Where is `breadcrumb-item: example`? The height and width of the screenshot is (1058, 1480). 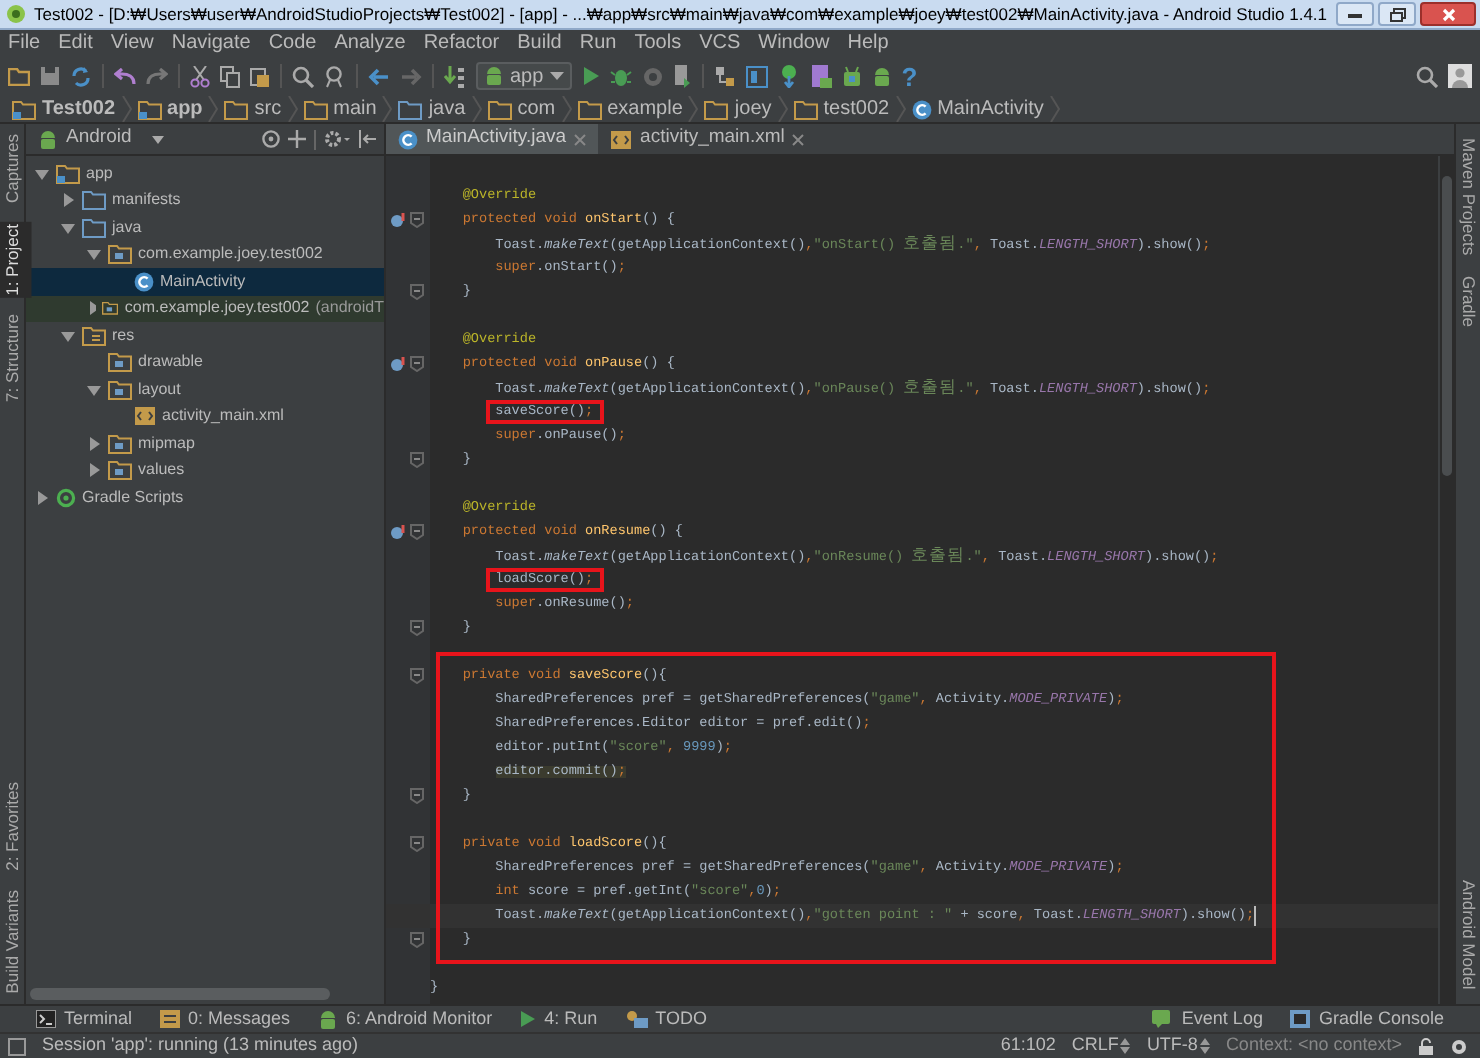 breadcrumb-item: example is located at coordinates (630, 109).